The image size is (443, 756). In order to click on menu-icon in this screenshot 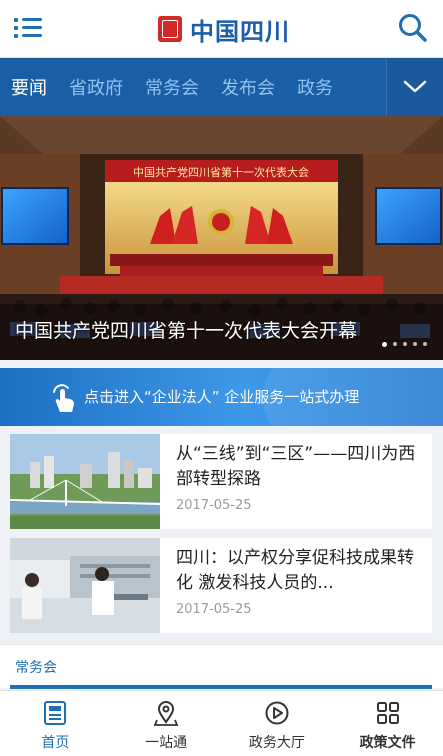, I will do `click(29, 28)`.